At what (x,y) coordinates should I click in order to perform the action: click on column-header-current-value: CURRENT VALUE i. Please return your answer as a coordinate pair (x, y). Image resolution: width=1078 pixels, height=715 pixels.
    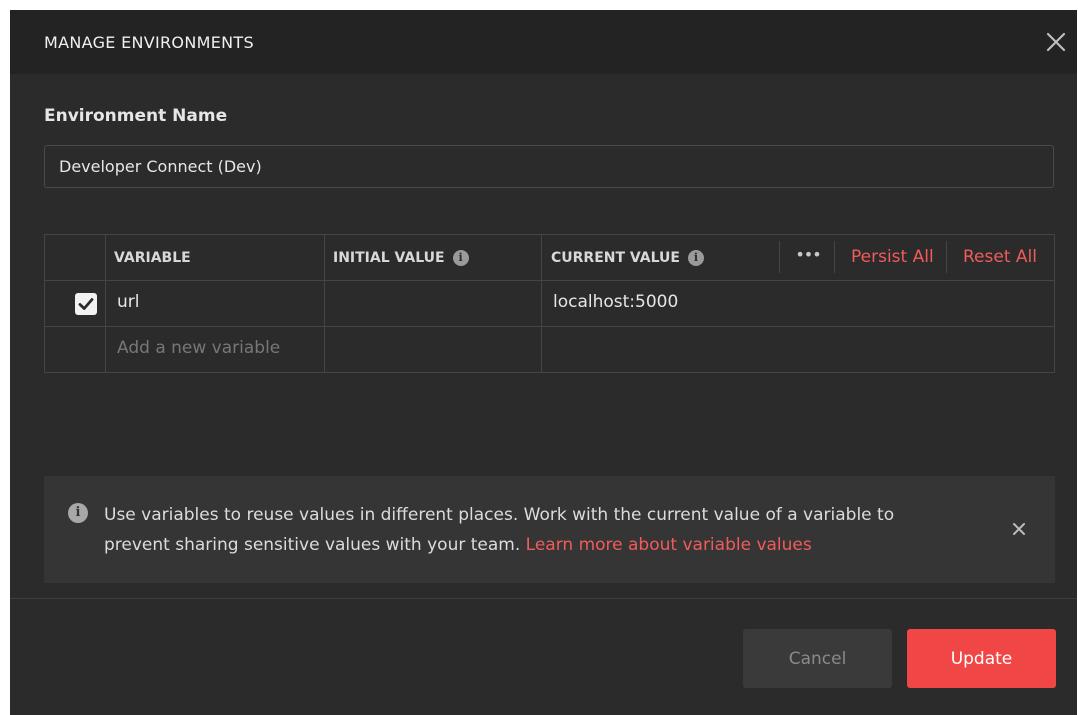
    Looking at the image, I should click on (627, 258).